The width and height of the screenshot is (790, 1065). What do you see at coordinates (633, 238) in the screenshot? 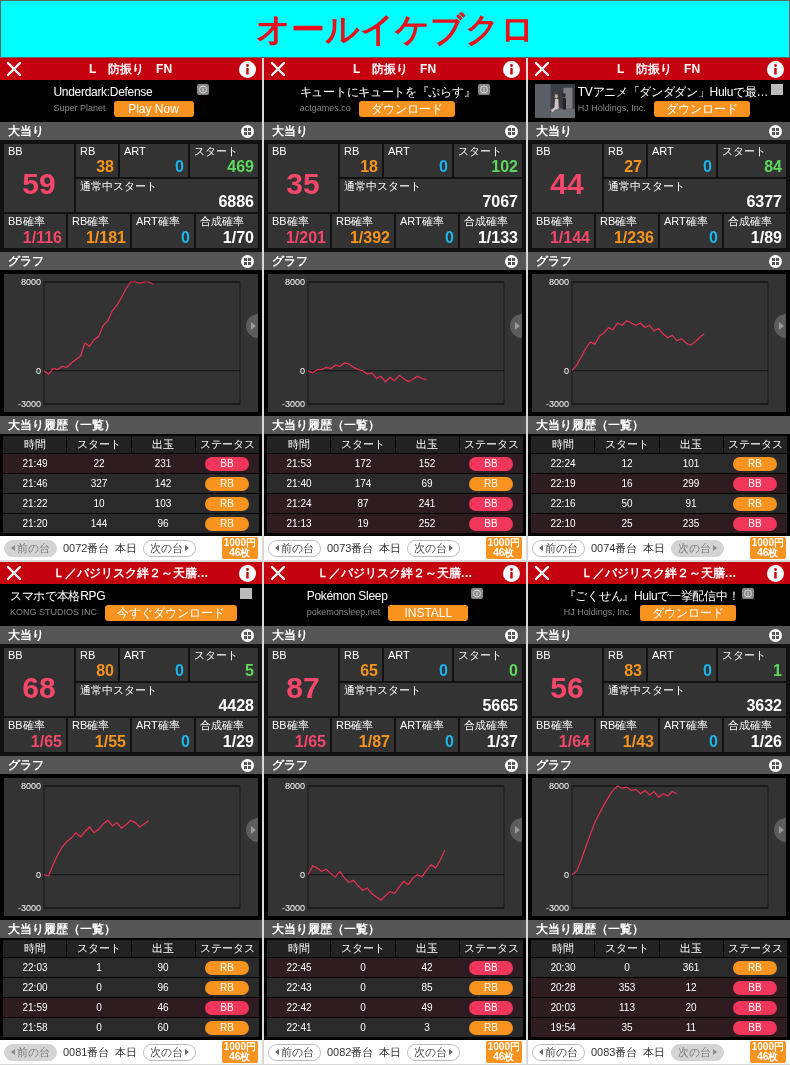
I see `stat-value: 1/236` at bounding box center [633, 238].